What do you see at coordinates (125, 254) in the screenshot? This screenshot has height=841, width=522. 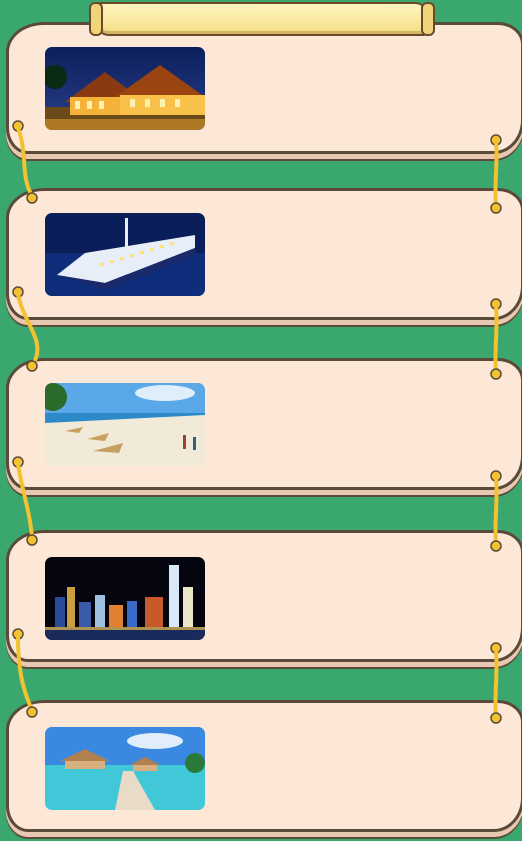 I see `cruise-photo` at bounding box center [125, 254].